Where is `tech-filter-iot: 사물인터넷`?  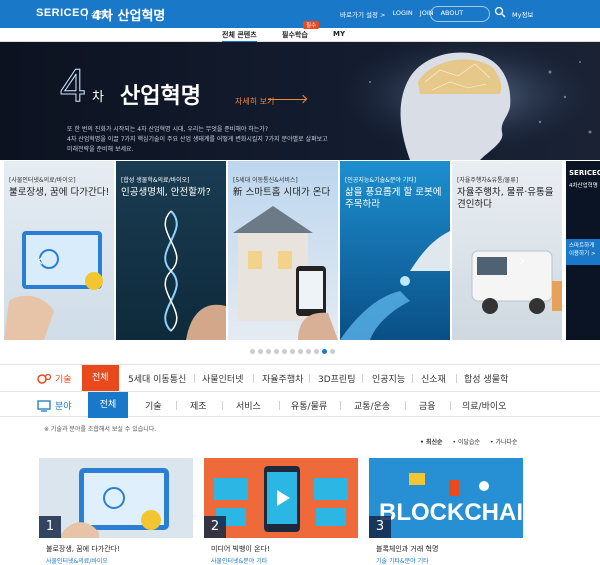
tech-filter-iot: 사물인터넷 is located at coordinates (222, 378).